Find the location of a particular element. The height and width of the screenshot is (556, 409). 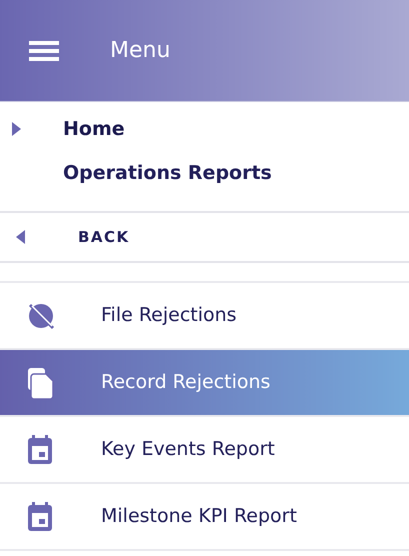

back-button: BACK is located at coordinates (204, 238).